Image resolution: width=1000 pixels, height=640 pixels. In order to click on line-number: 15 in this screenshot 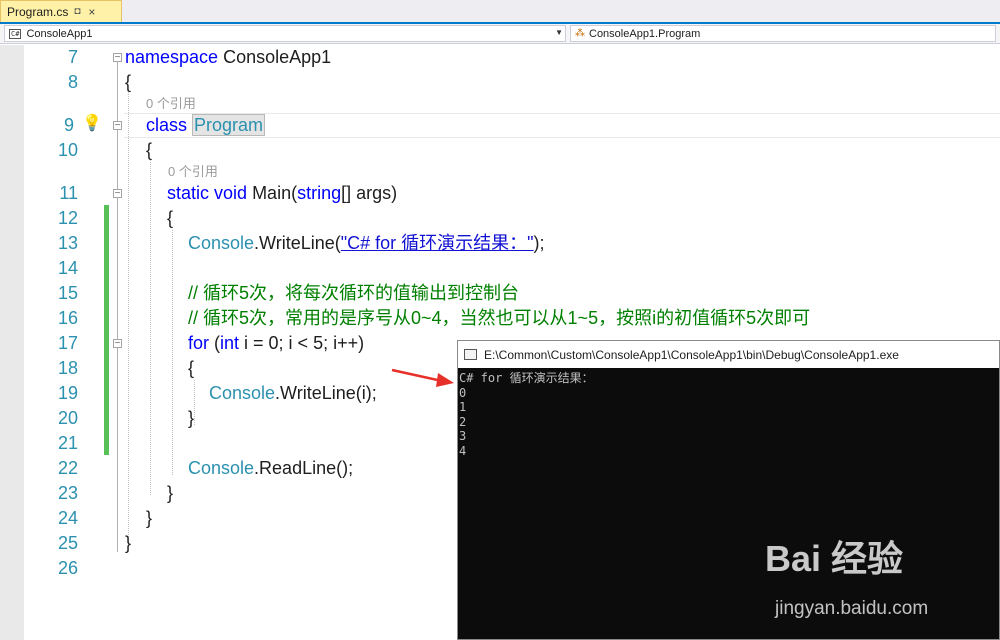, I will do `click(67, 293)`.